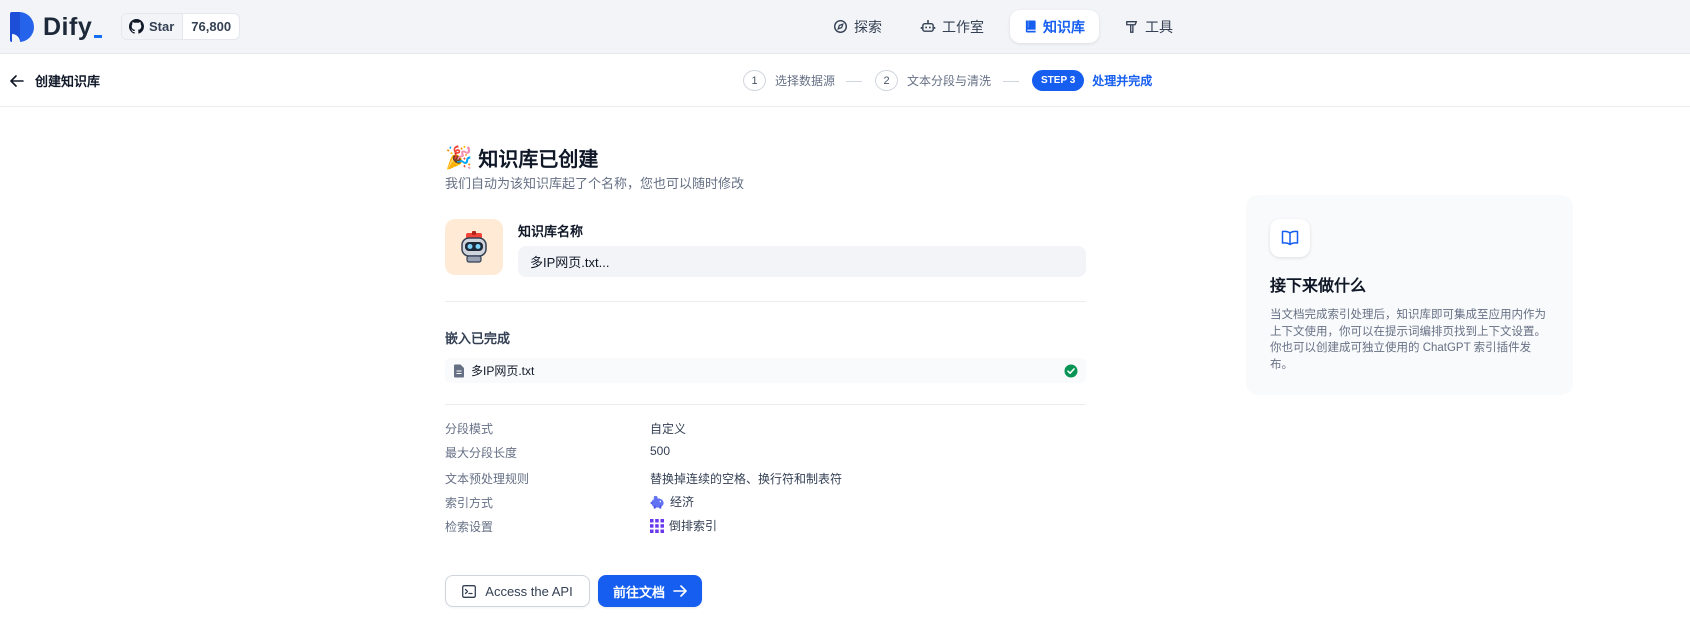 The height and width of the screenshot is (638, 1690). Describe the element at coordinates (693, 526) in the screenshot. I see `retrieval-label: 倒排索引` at that location.